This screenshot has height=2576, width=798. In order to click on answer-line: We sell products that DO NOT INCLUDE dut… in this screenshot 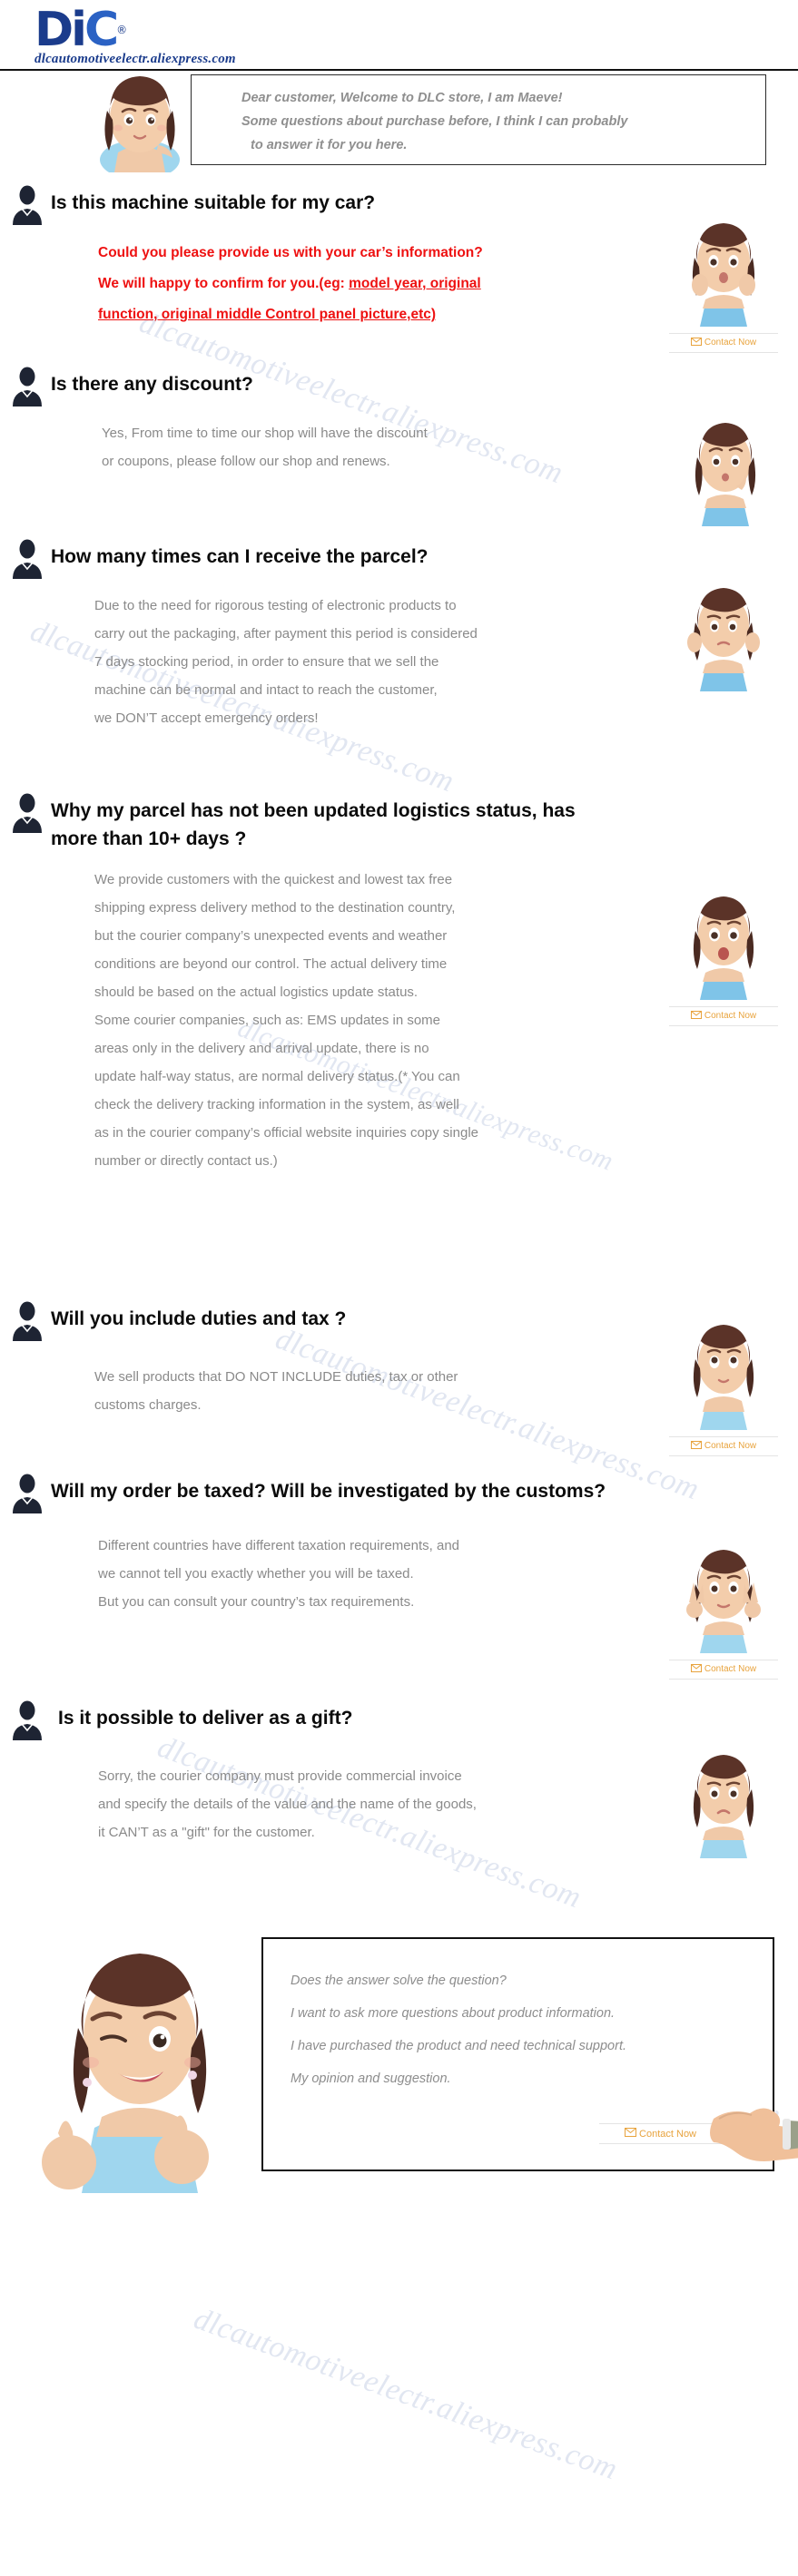, I will do `click(276, 1377)`.